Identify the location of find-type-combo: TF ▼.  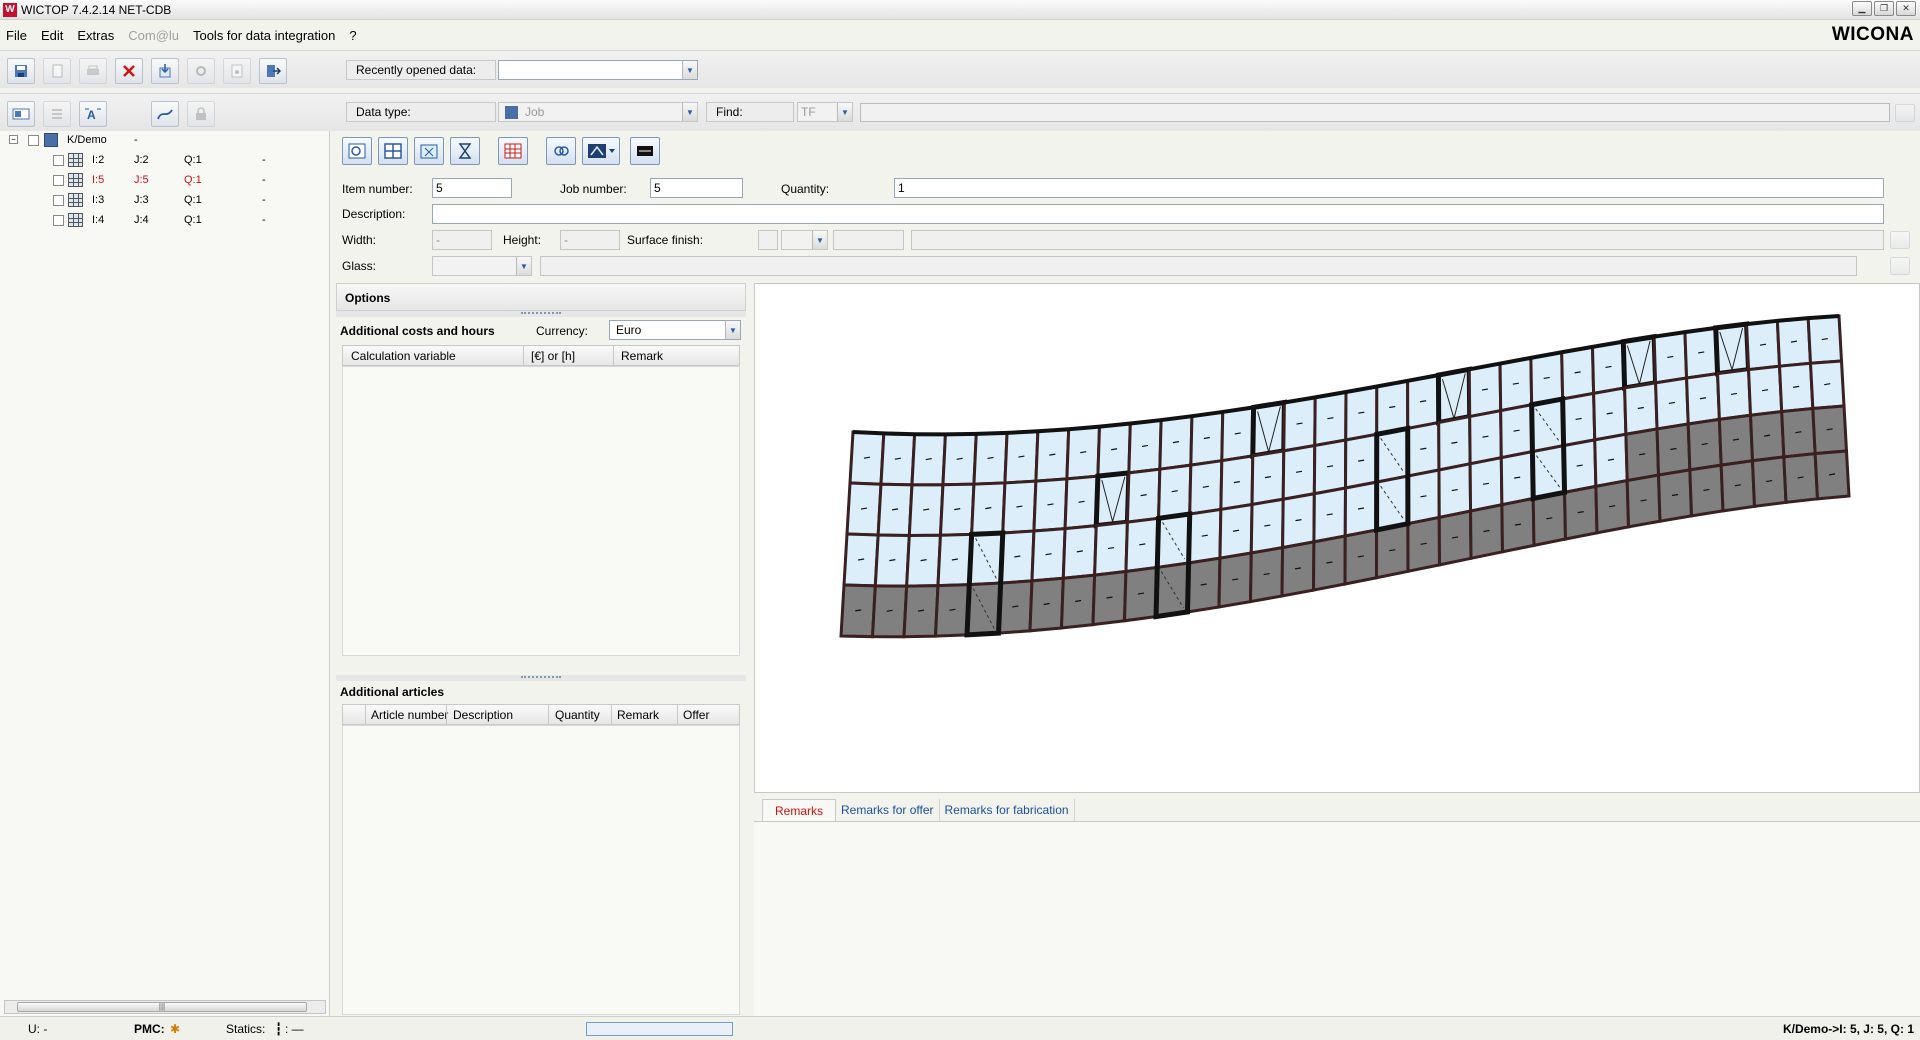
(825, 112).